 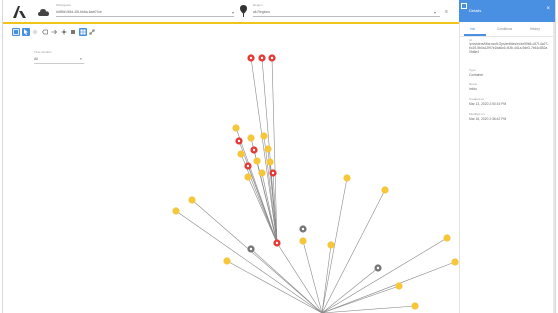 What do you see at coordinates (45, 32) in the screenshot?
I see `tool-tag-icon` at bounding box center [45, 32].